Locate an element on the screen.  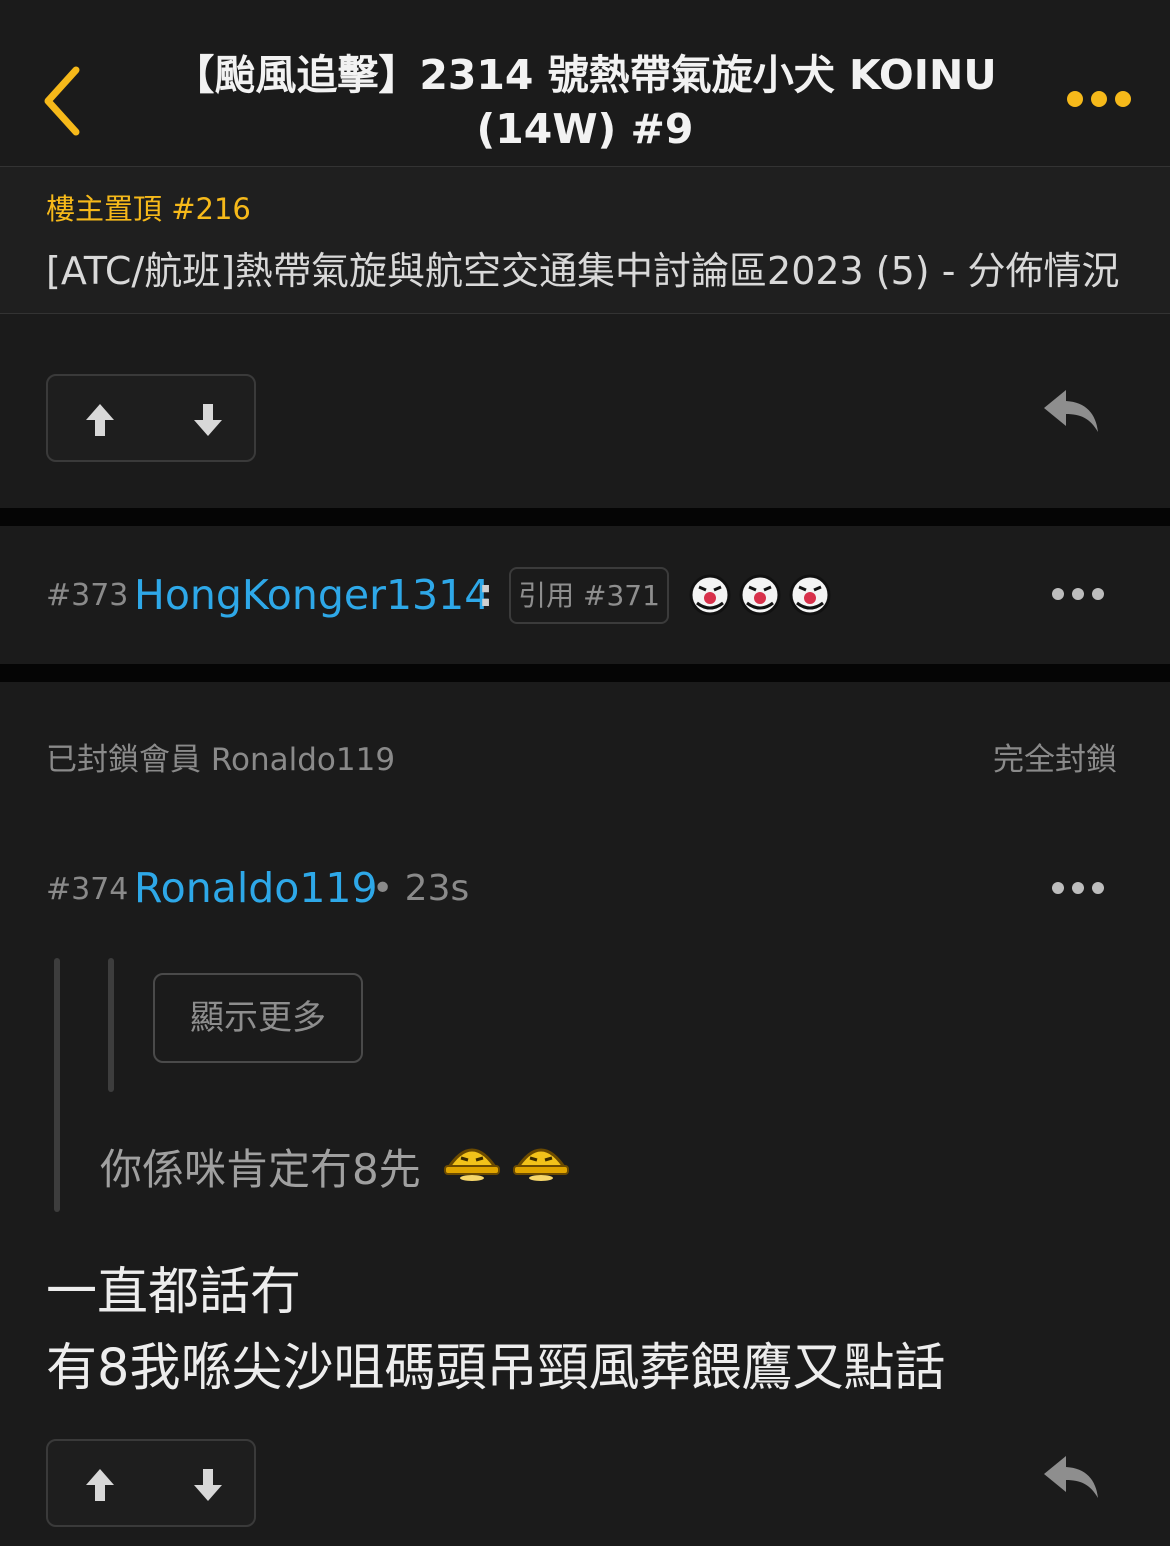
thread-more-button is located at coordinates (1100, 99).